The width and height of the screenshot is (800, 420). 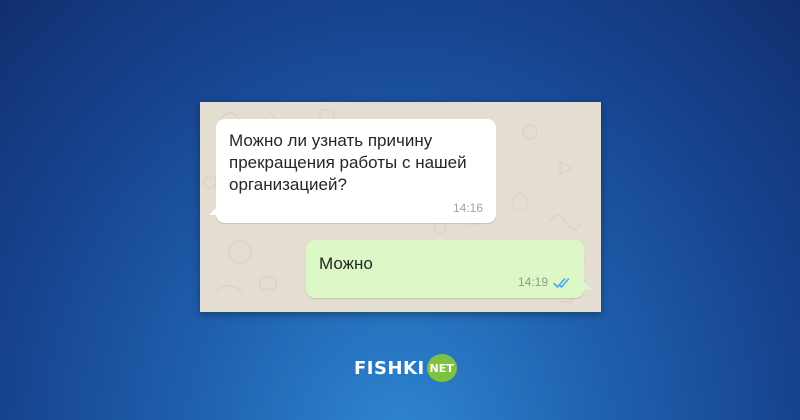 I want to click on outgoing-bubble-tail, so click(x=587, y=285).